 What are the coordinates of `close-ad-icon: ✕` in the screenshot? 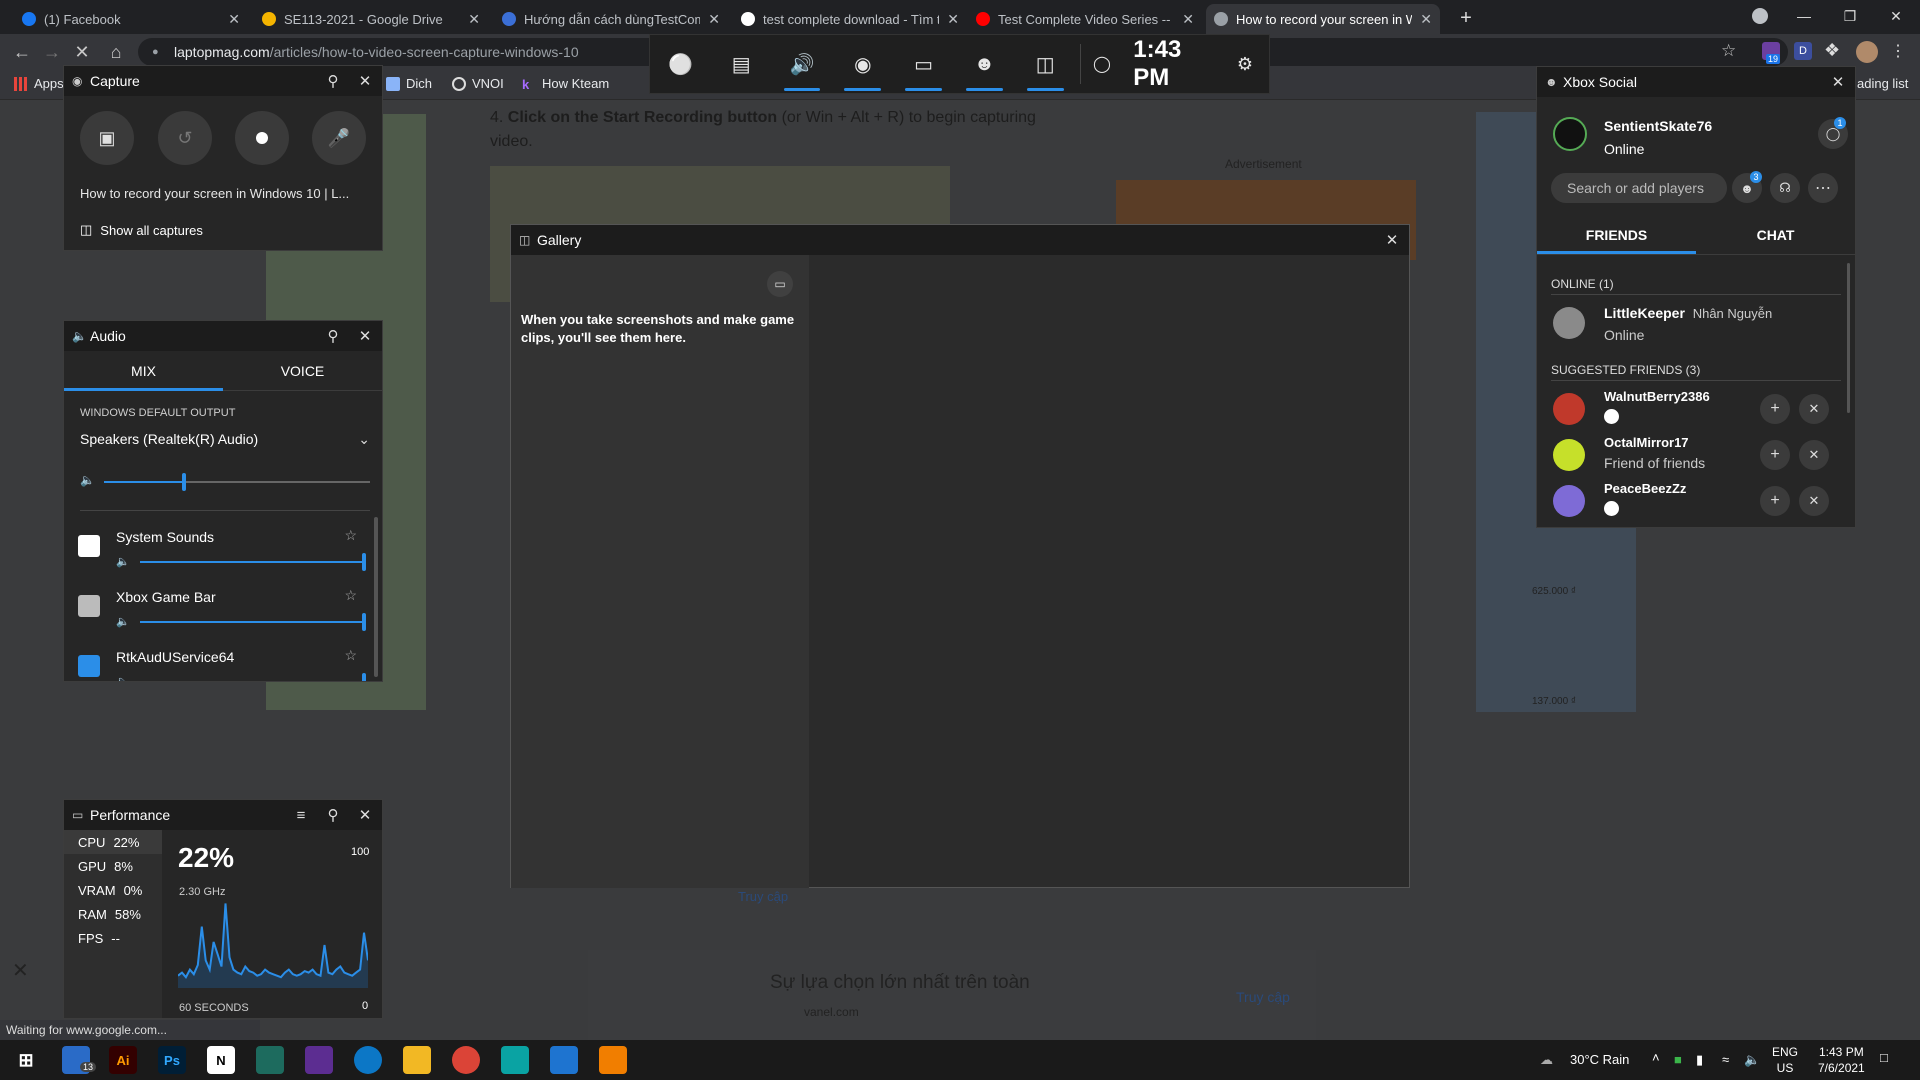 It's located at (20, 970).